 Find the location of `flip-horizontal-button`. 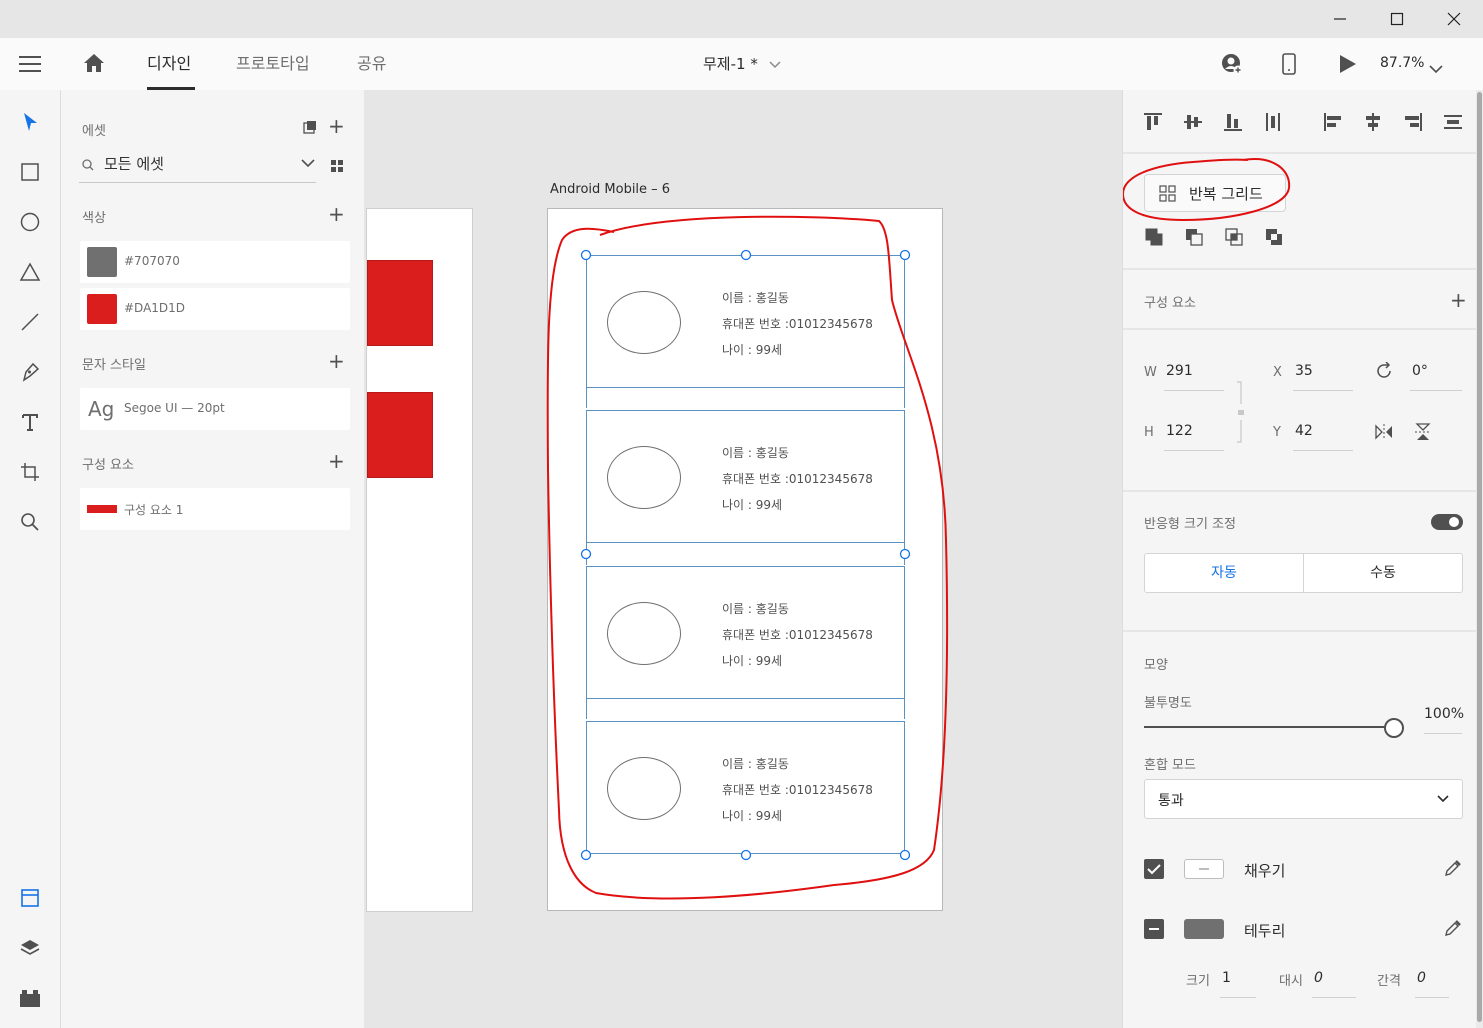

flip-horizontal-button is located at coordinates (1384, 434).